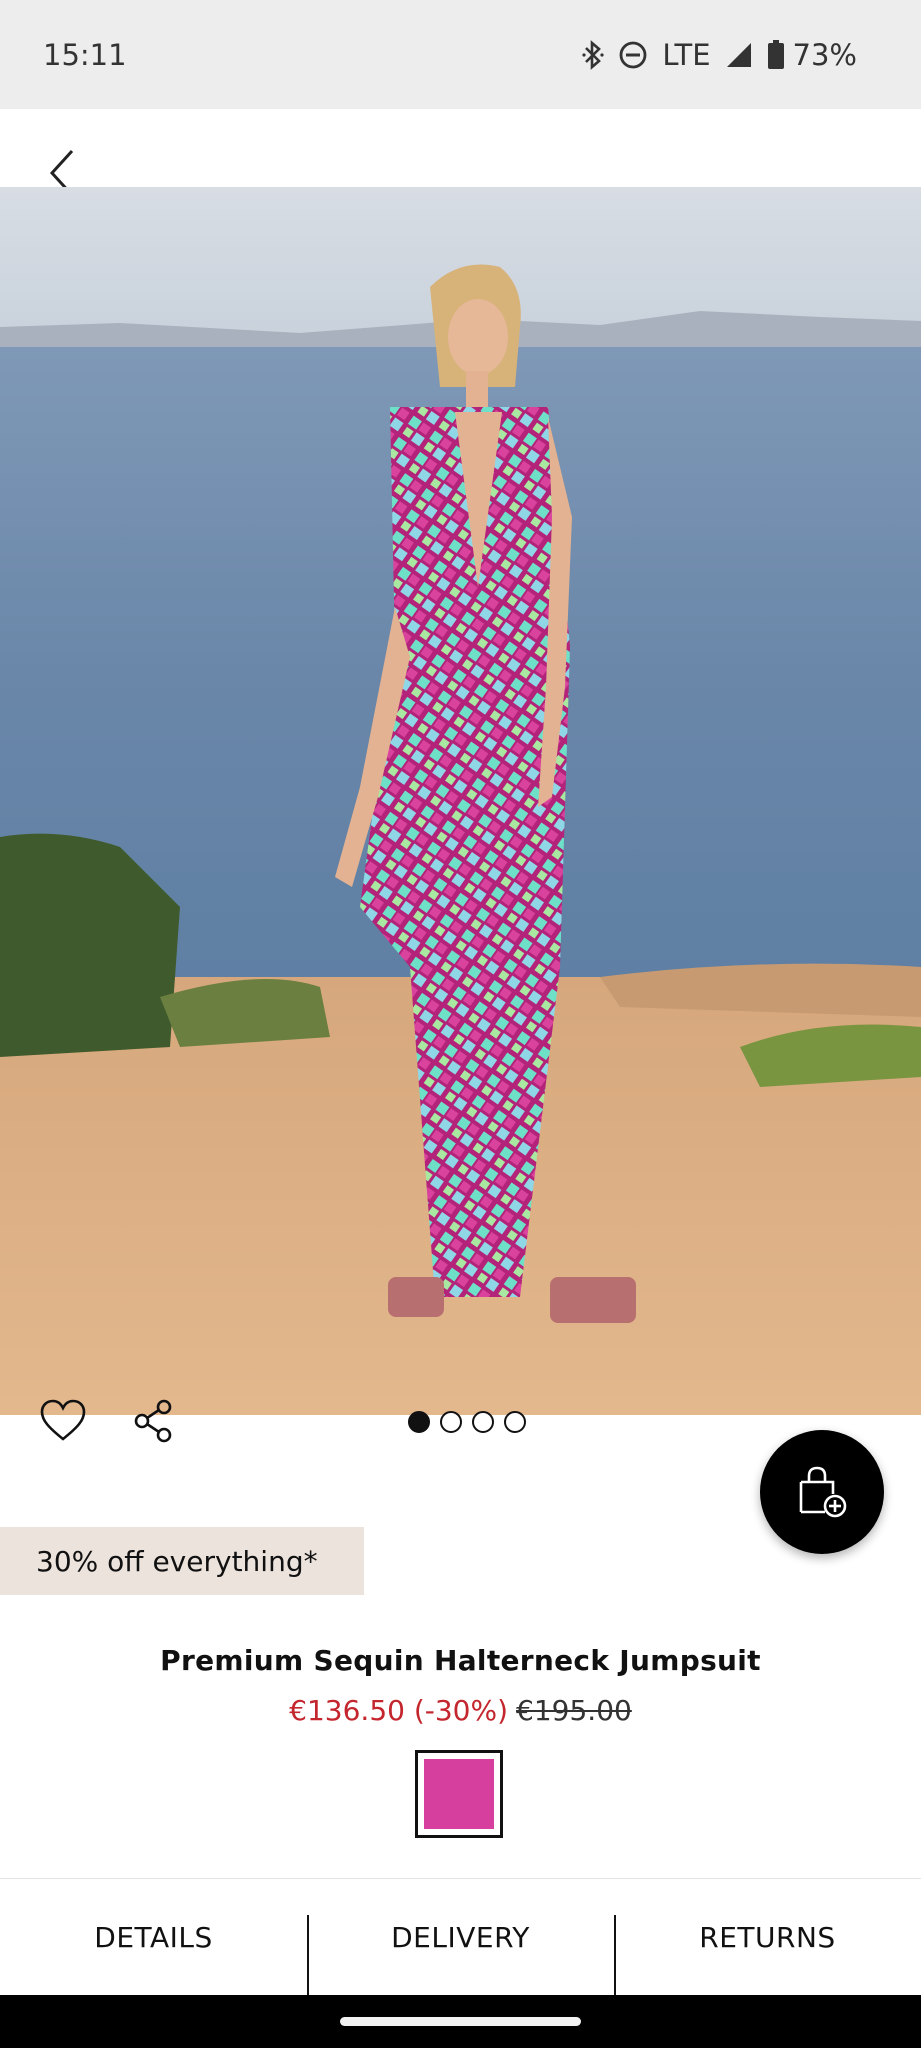 The height and width of the screenshot is (2048, 921). I want to click on tab-delivery: DELIVERY, so click(460, 1937).